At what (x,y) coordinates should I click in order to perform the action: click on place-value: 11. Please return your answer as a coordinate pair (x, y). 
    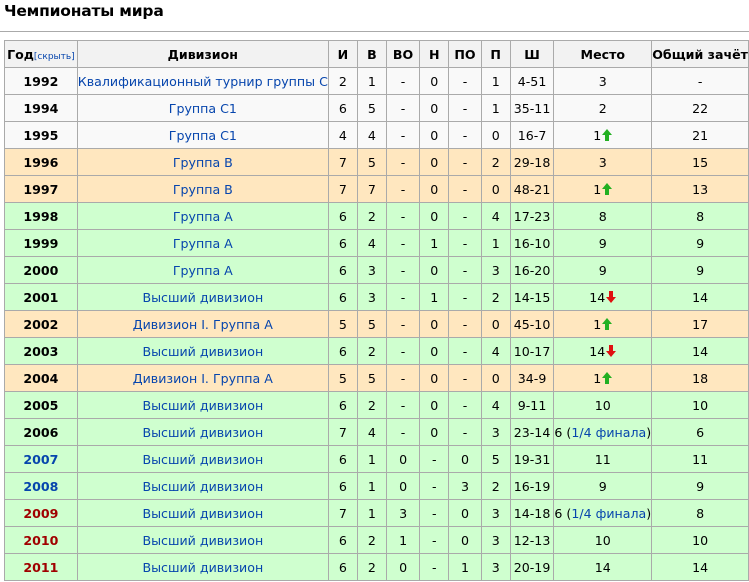
    Looking at the image, I should click on (602, 459).